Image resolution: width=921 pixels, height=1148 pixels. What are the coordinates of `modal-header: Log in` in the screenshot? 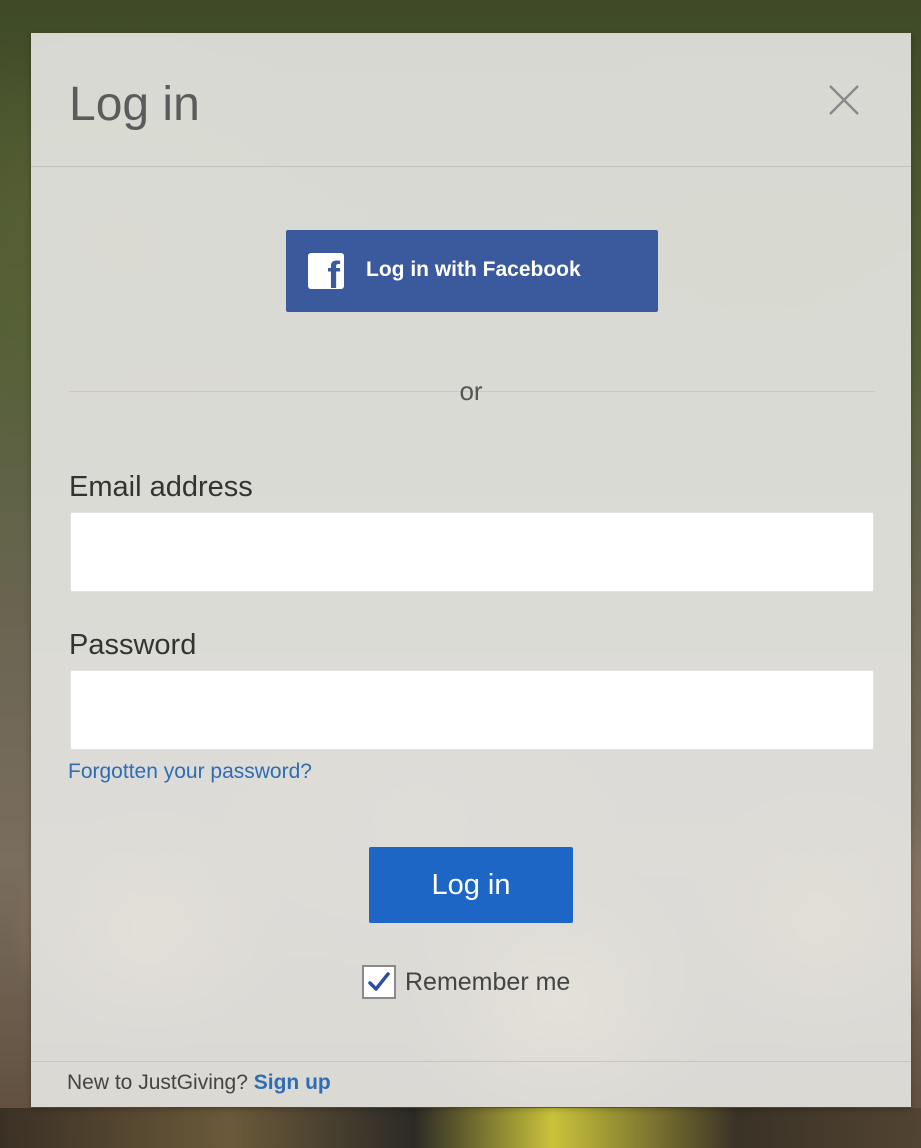 It's located at (471, 100).